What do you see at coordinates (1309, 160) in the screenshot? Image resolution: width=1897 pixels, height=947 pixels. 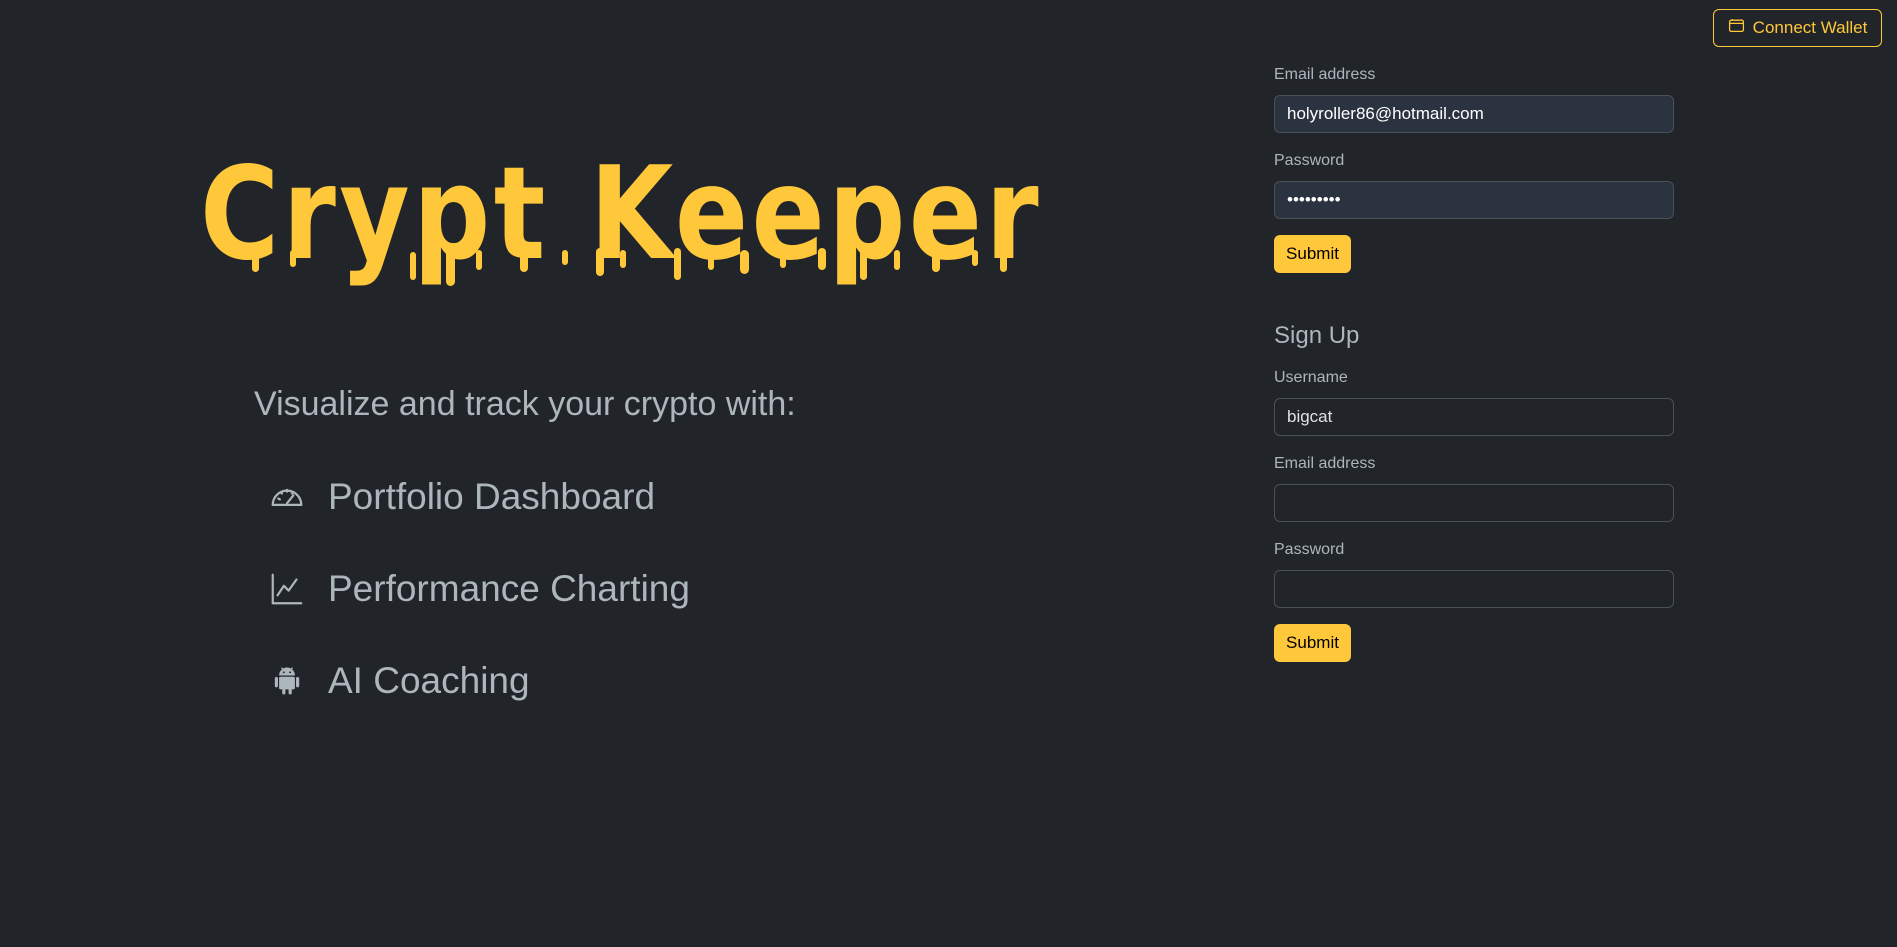 I see `login-password-label: Password` at bounding box center [1309, 160].